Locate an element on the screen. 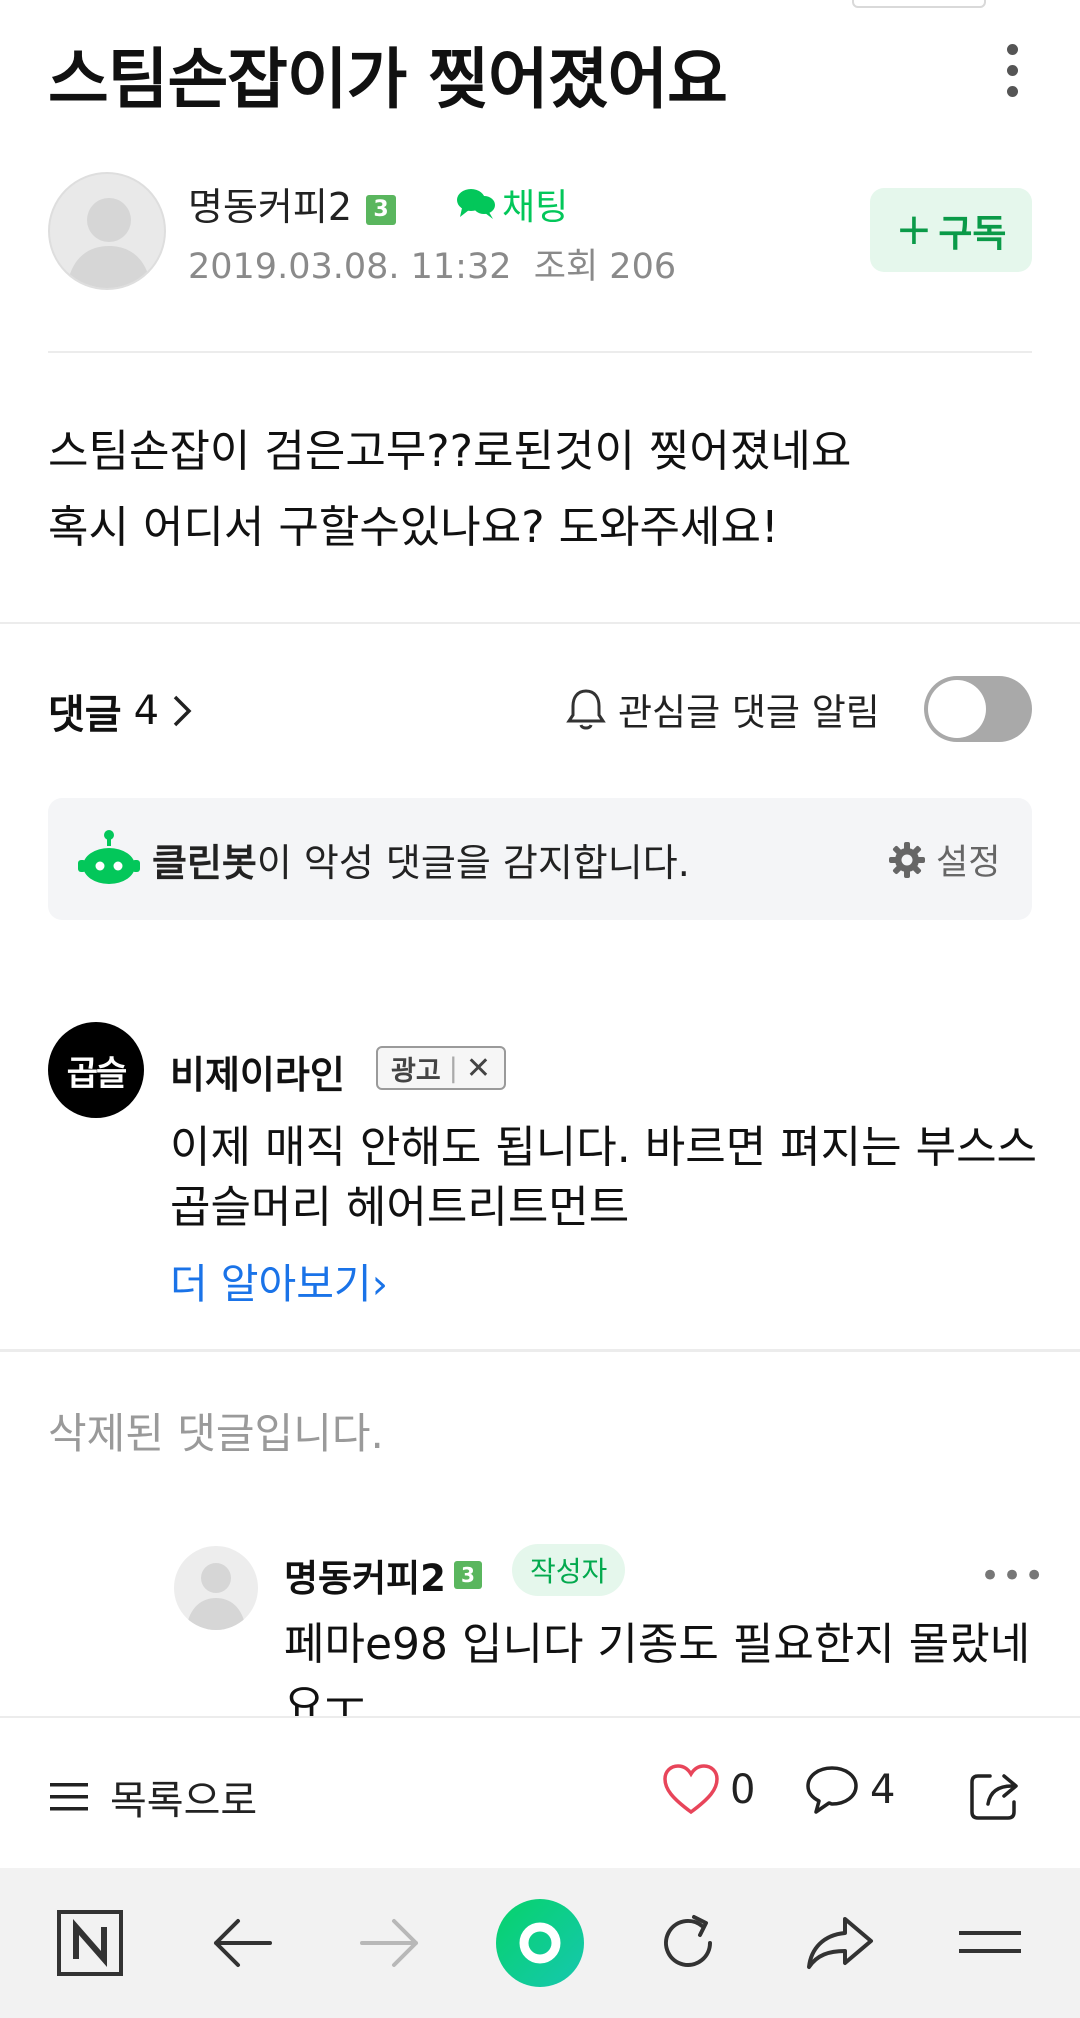 This screenshot has height=2018, width=1080. reply-author: 명동커피2 is located at coordinates (365, 1575).